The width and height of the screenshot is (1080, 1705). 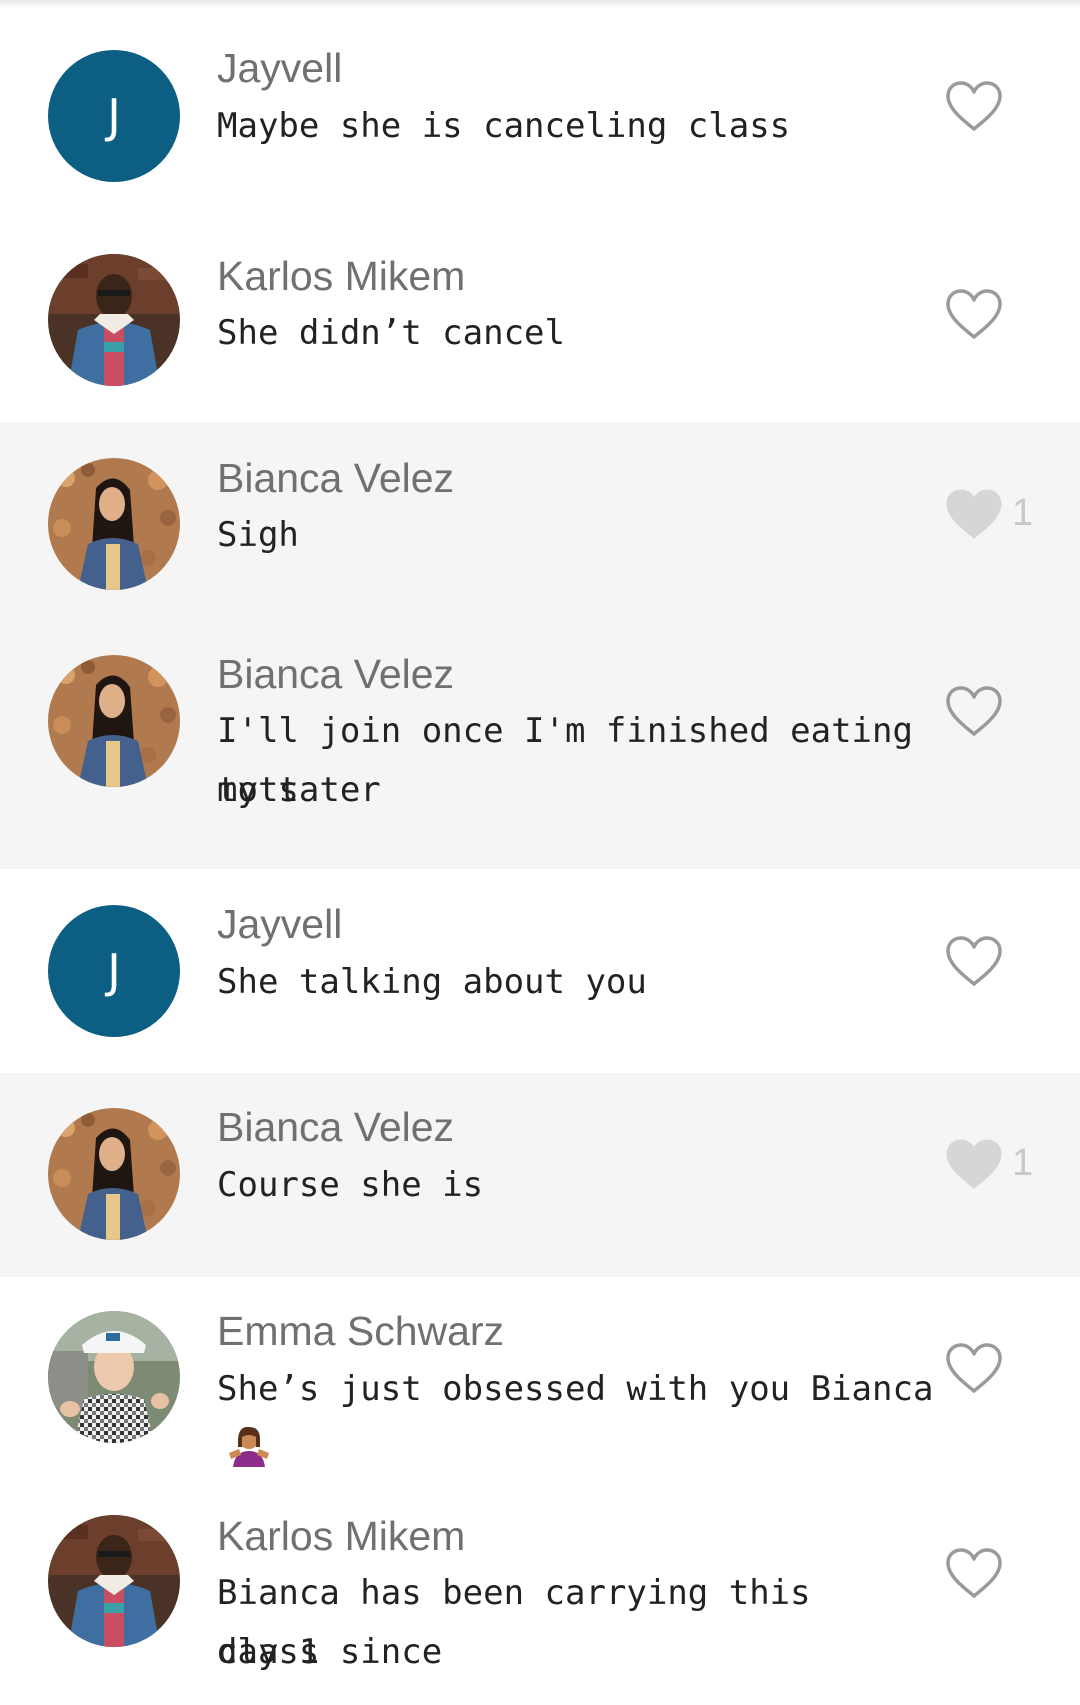 I want to click on chat-message: Karlos Mikem She didn’t cancel, so click(x=540, y=314).